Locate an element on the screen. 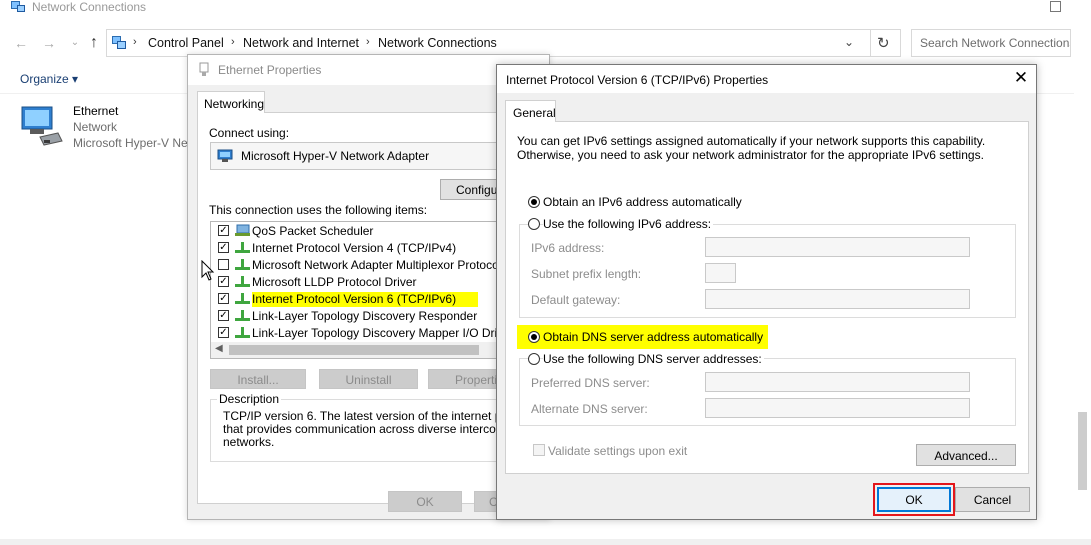  recent-dropdown-icon: ⌄ is located at coordinates (75, 43).